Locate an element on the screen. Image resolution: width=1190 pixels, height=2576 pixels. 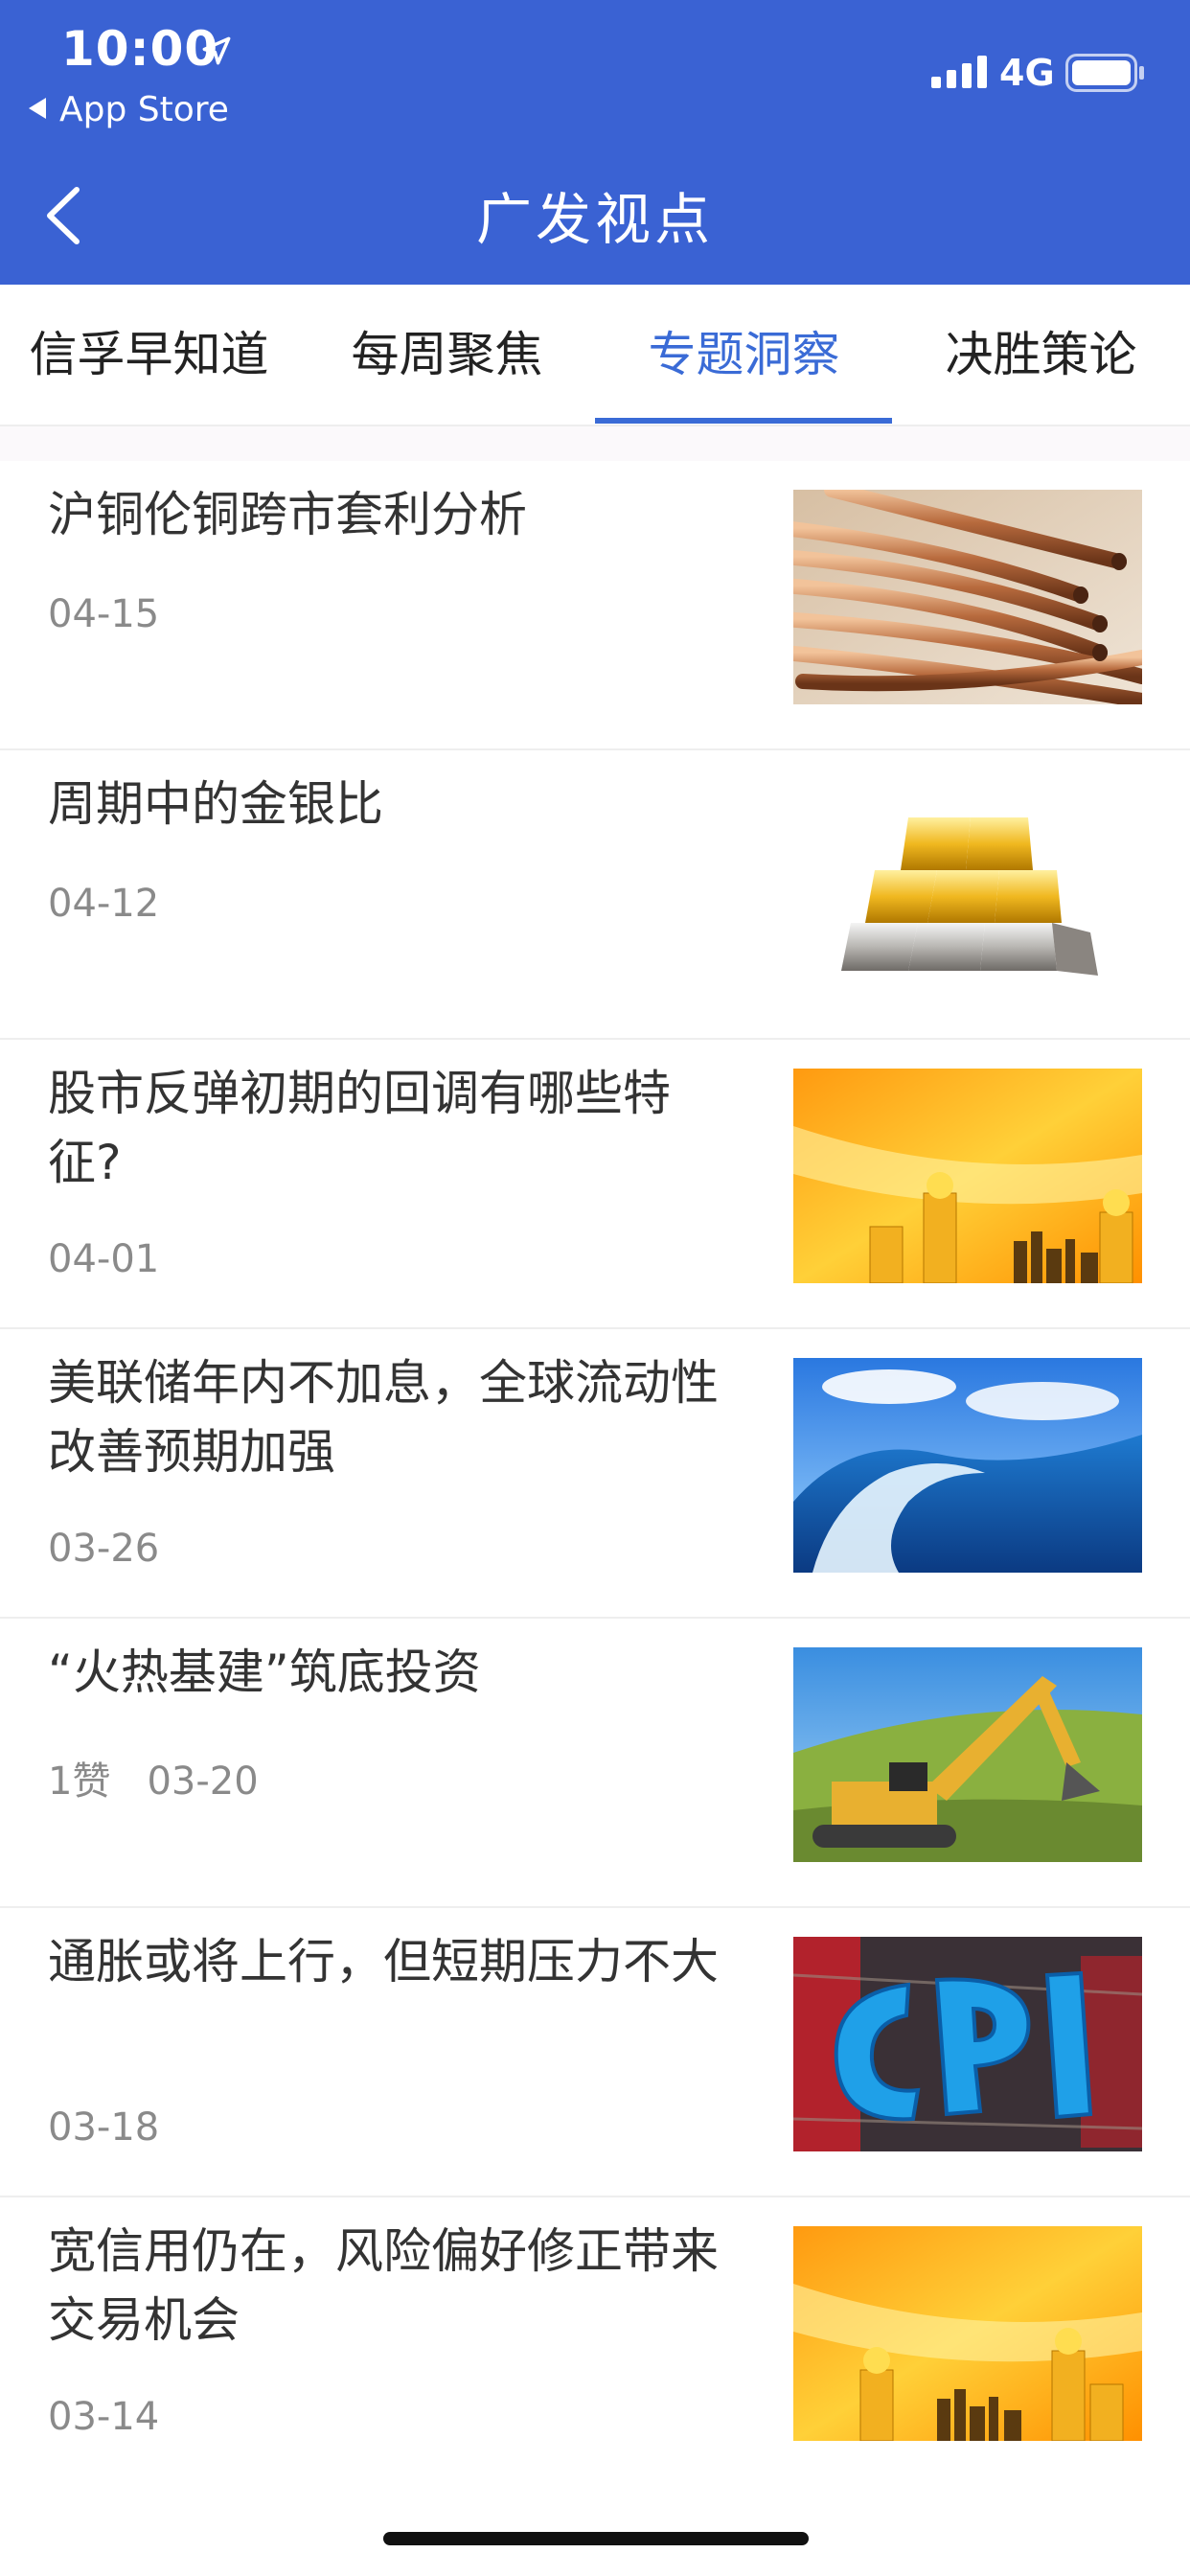
ocean-wave-image is located at coordinates (968, 1465).